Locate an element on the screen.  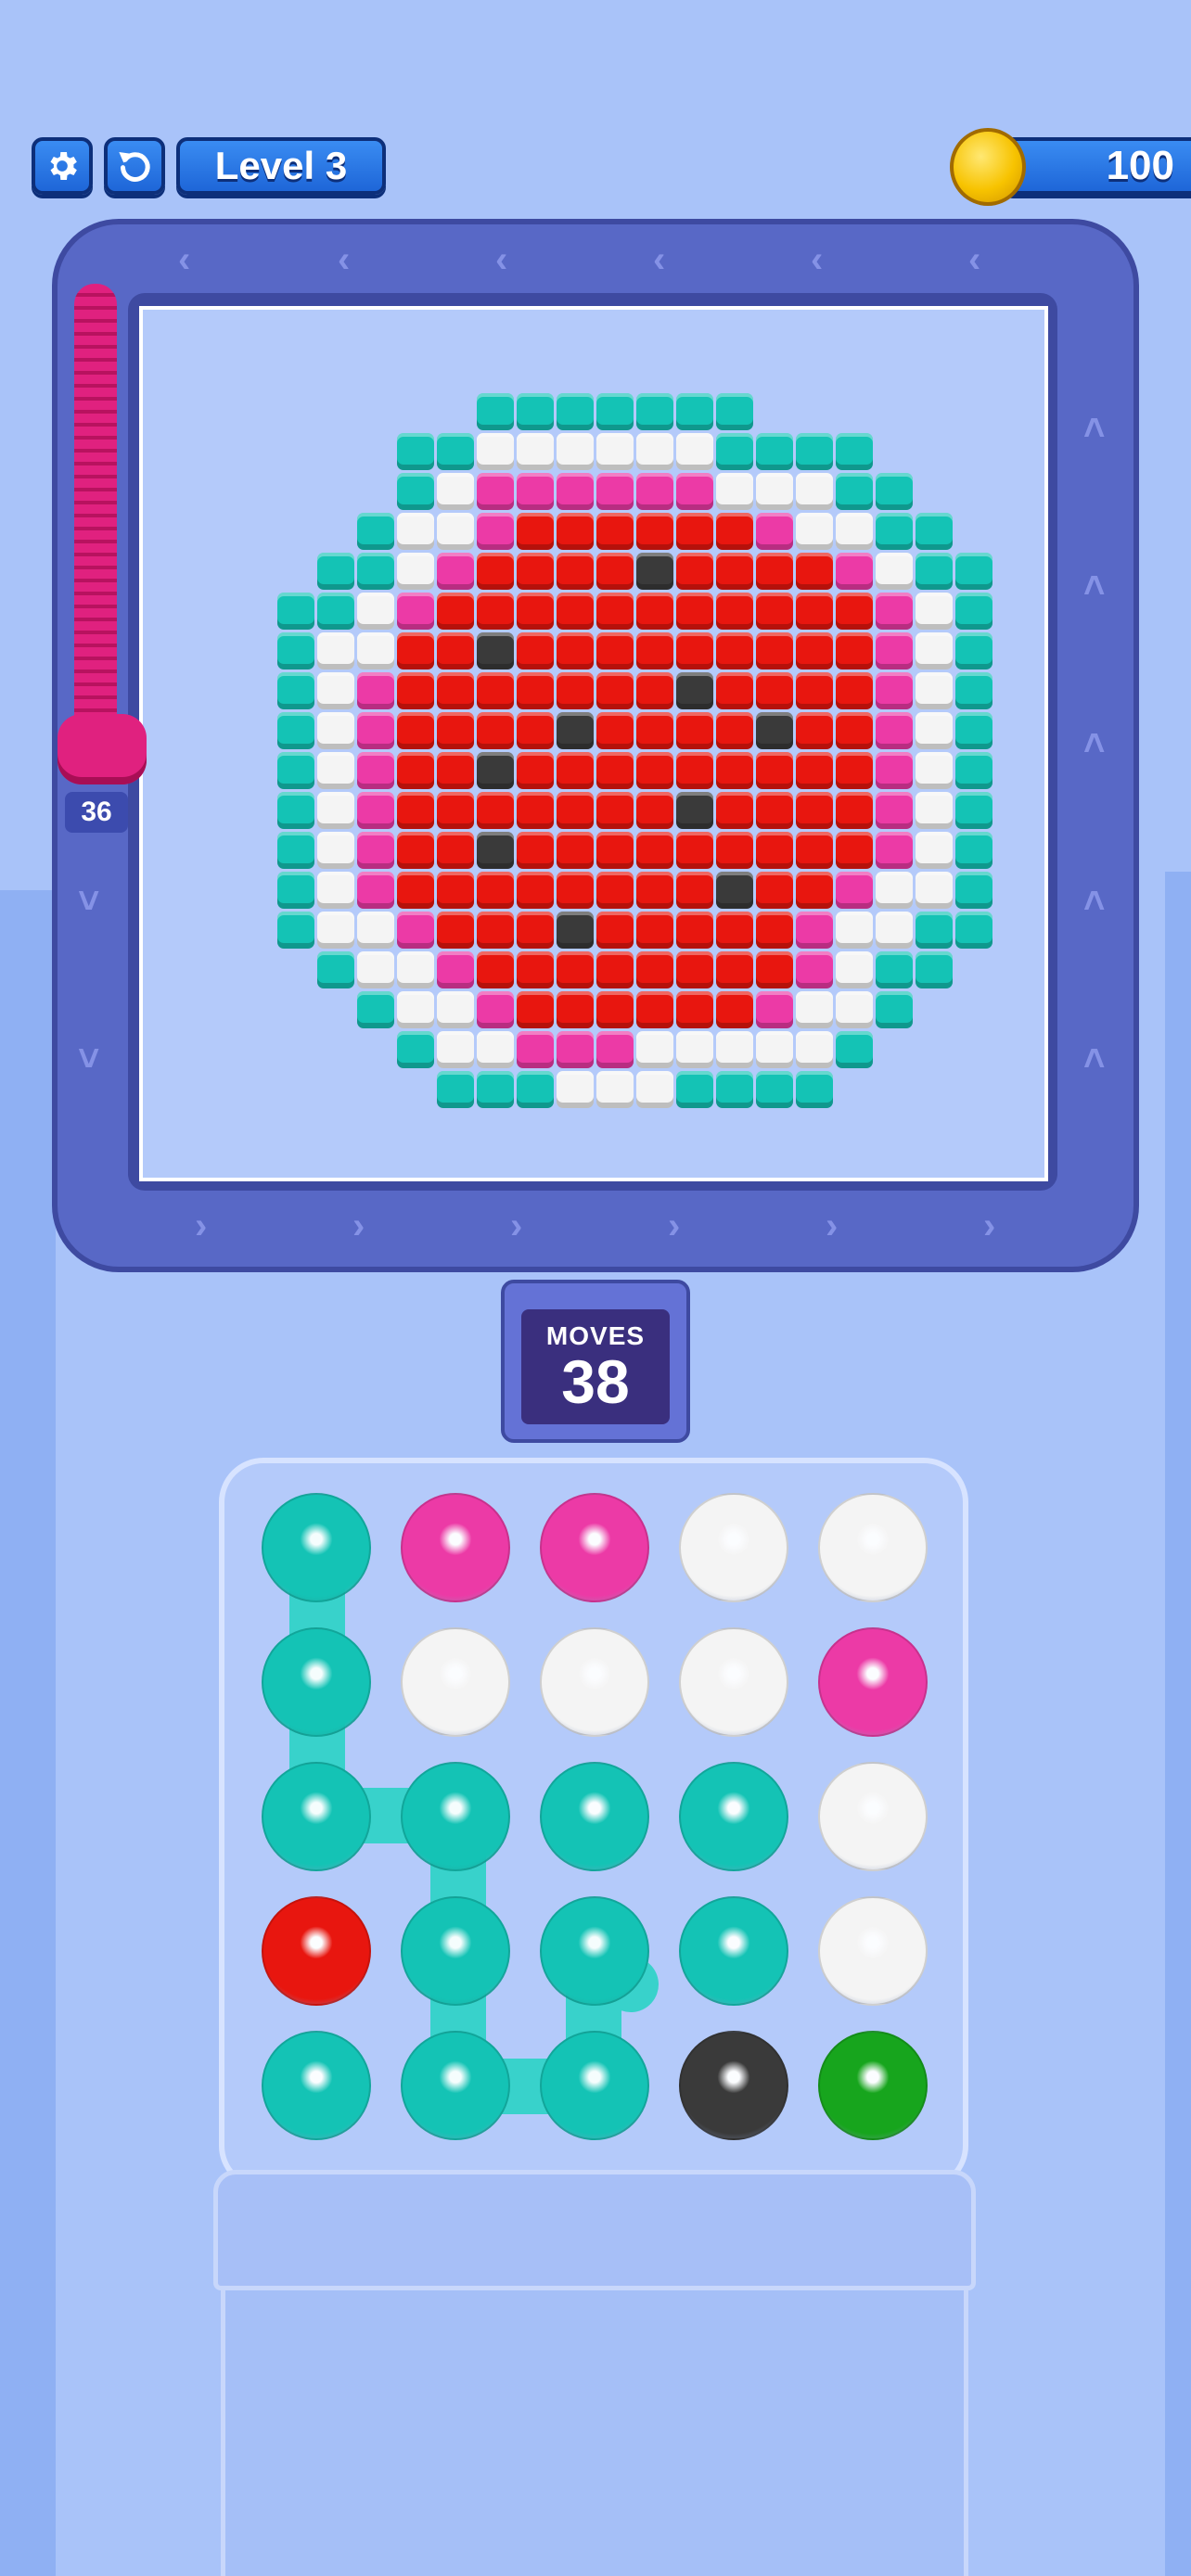
ball-black is located at coordinates (733, 2085).